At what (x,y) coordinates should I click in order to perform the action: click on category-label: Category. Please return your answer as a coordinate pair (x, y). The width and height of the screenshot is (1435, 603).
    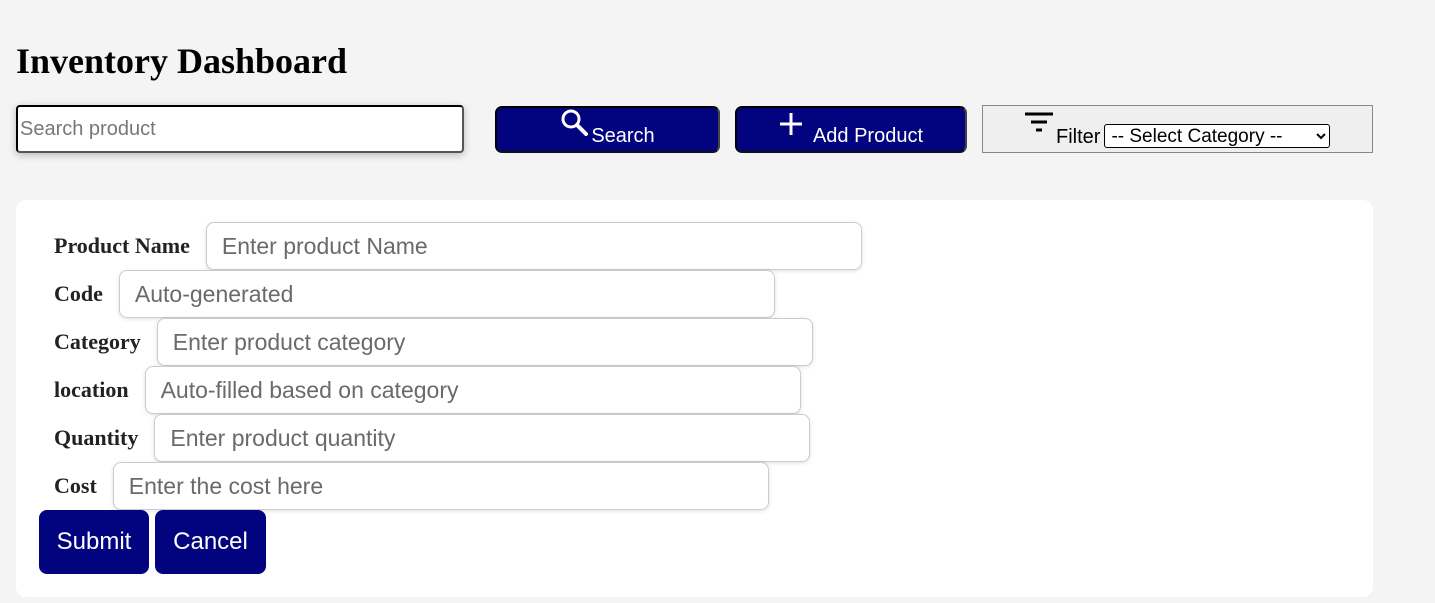
    Looking at the image, I should click on (97, 341).